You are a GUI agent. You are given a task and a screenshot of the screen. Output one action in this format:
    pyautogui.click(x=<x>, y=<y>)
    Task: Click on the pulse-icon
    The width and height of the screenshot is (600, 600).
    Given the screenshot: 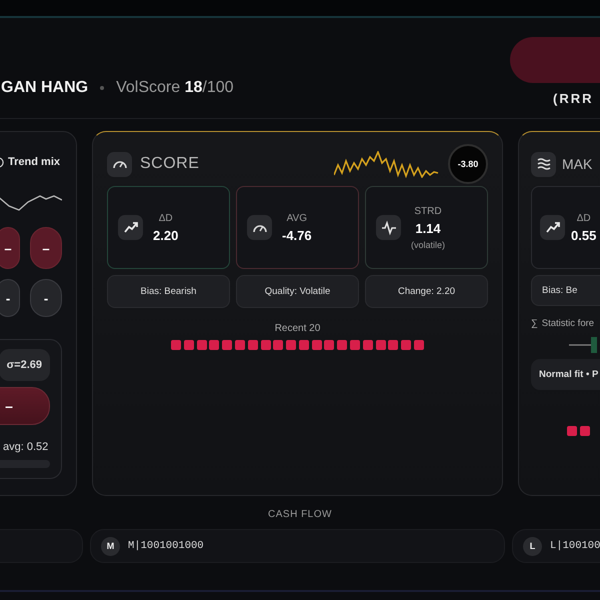 What is the action you would take?
    pyautogui.click(x=388, y=227)
    